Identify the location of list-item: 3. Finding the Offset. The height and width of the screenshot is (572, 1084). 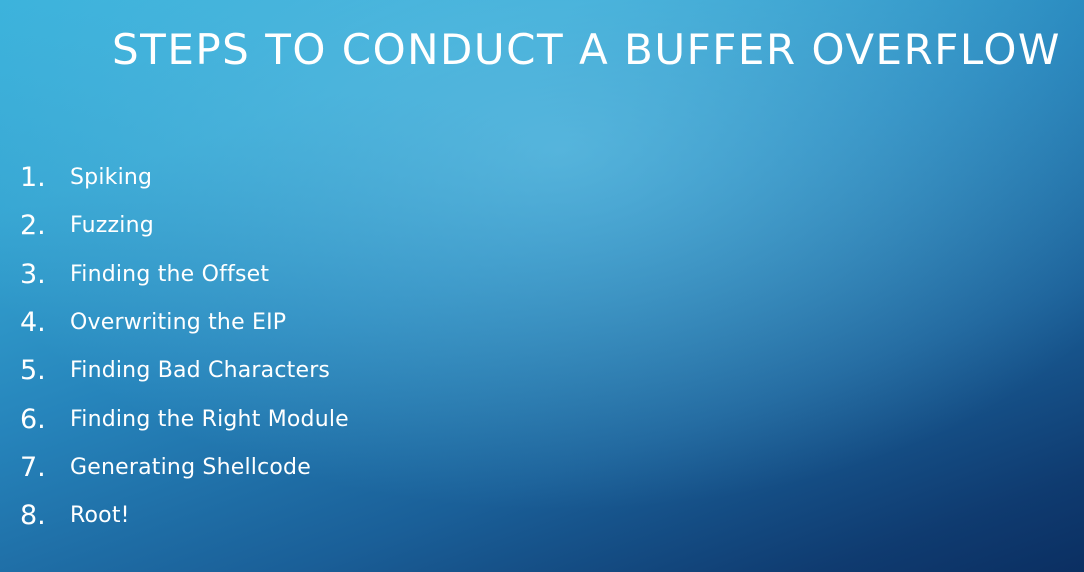
(184, 275).